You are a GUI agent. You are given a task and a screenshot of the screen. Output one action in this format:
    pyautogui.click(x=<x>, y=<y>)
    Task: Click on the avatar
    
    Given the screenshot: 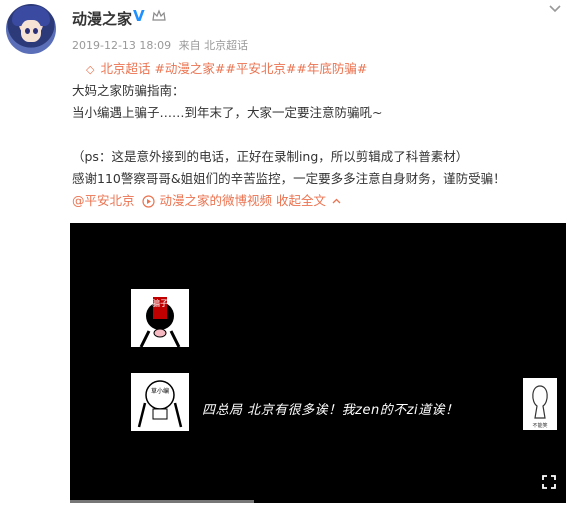 What is the action you would take?
    pyautogui.click(x=31, y=29)
    